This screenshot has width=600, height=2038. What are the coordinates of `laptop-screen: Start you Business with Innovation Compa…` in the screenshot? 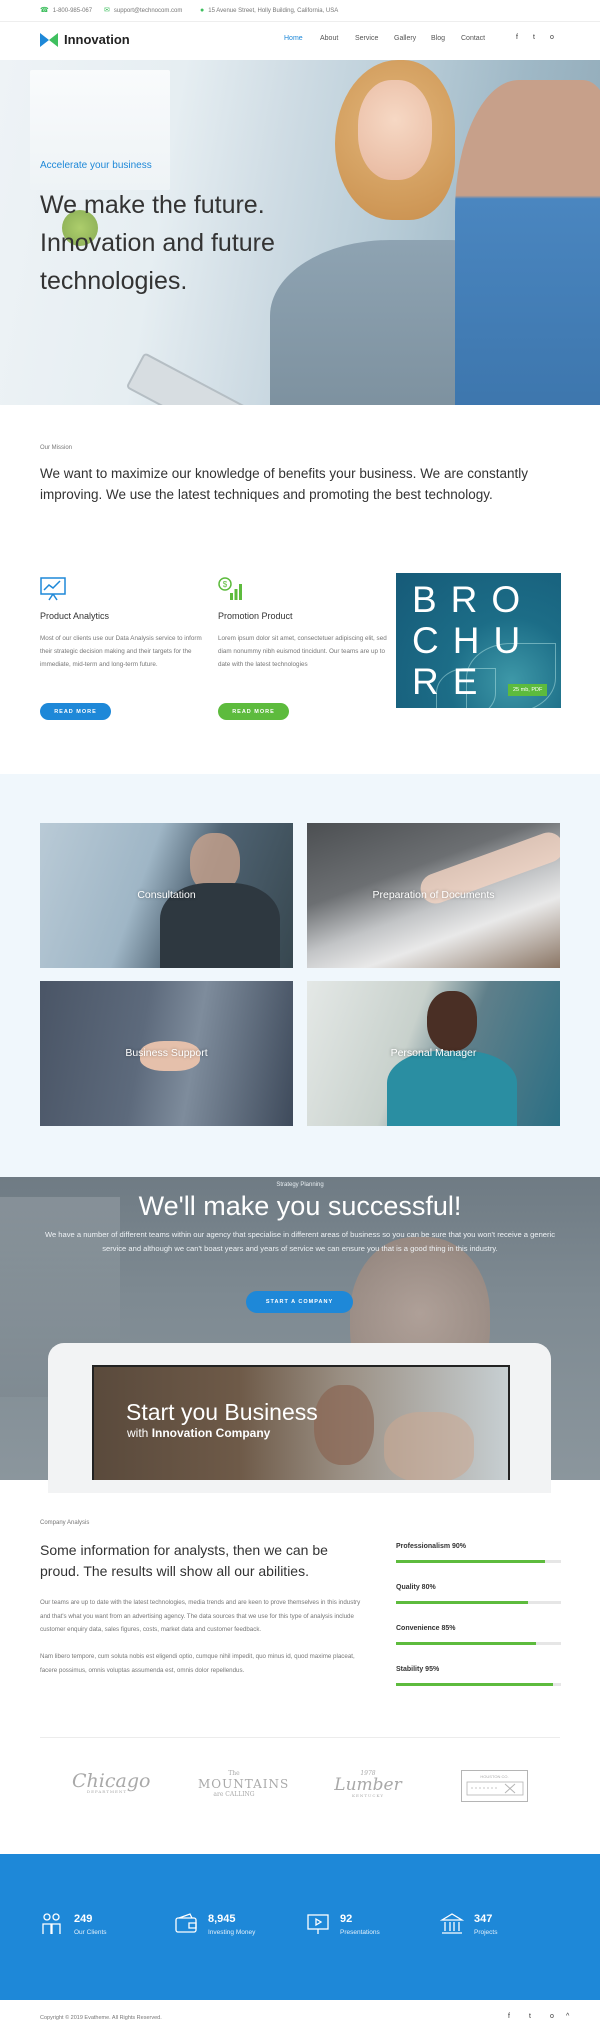 It's located at (301, 1422).